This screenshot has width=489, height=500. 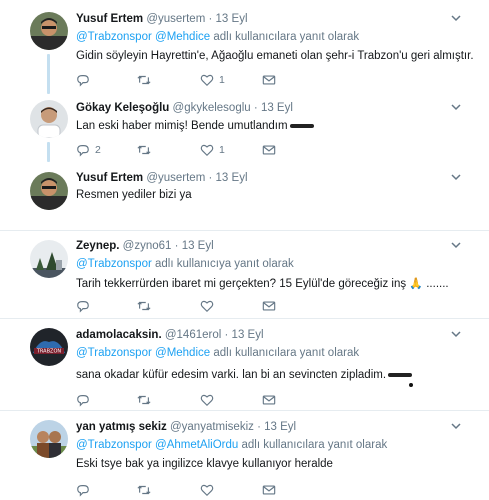 I want to click on reply-button: 2, so click(x=88, y=150).